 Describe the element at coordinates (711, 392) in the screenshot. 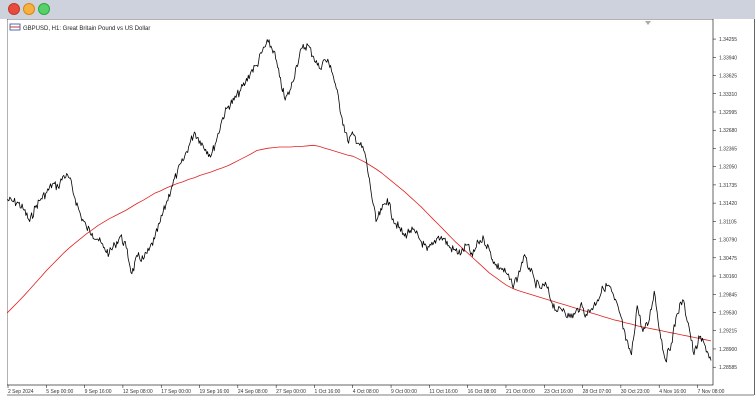

I see `time-axis-label: 7 Nov 08:00` at that location.